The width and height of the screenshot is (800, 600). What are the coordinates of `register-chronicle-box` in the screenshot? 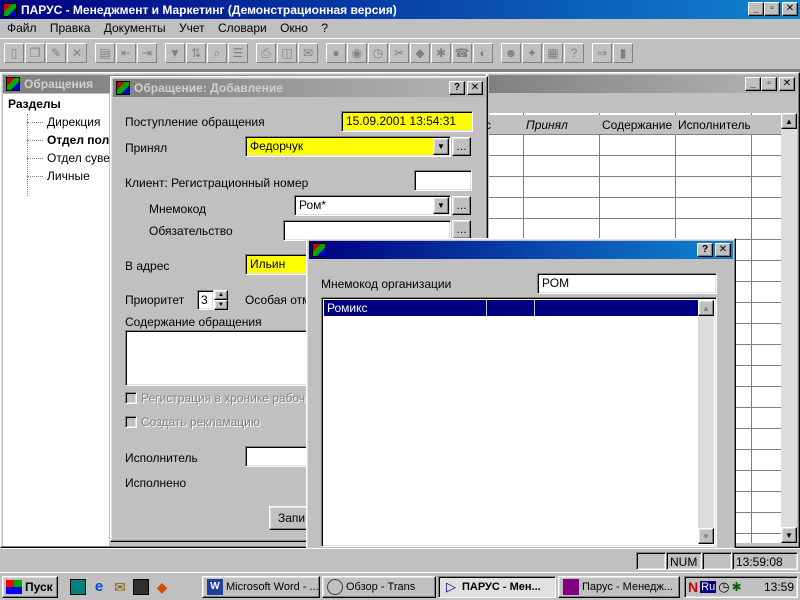 It's located at (131, 398).